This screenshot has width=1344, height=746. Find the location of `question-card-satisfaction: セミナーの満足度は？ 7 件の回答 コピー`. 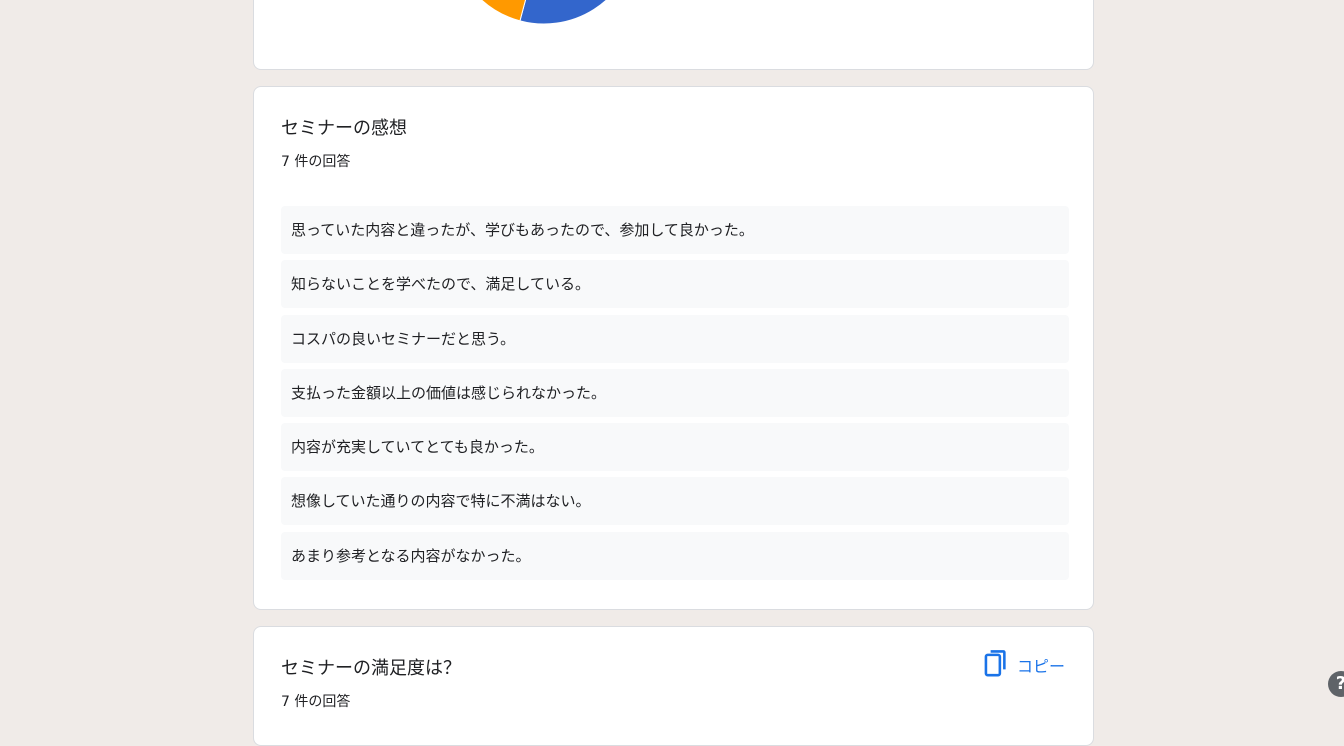

question-card-satisfaction: セミナーの満足度は？ 7 件の回答 コピー is located at coordinates (673, 686).